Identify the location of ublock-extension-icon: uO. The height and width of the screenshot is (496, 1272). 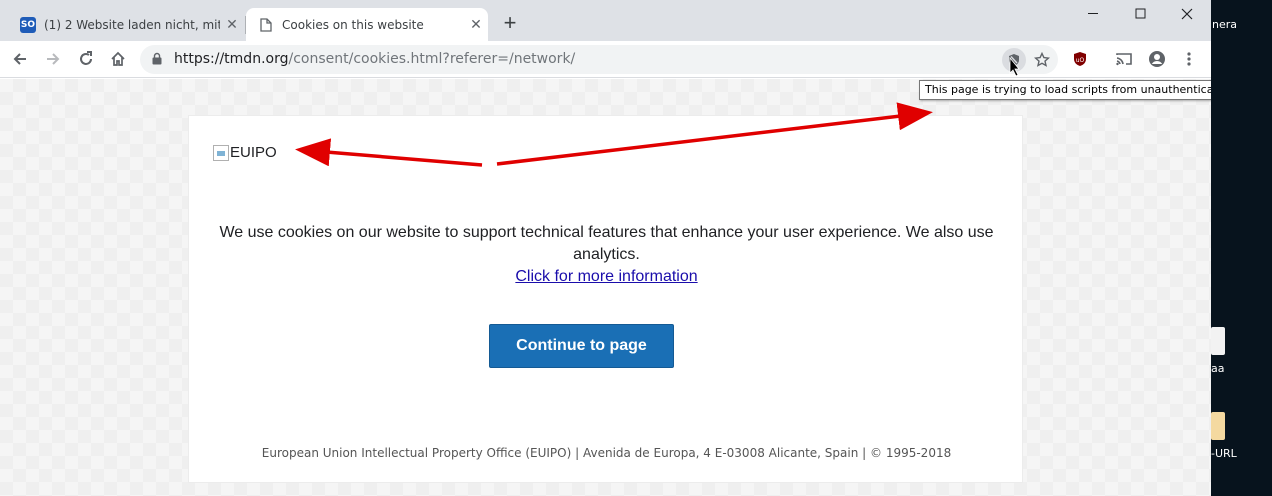
(1080, 59).